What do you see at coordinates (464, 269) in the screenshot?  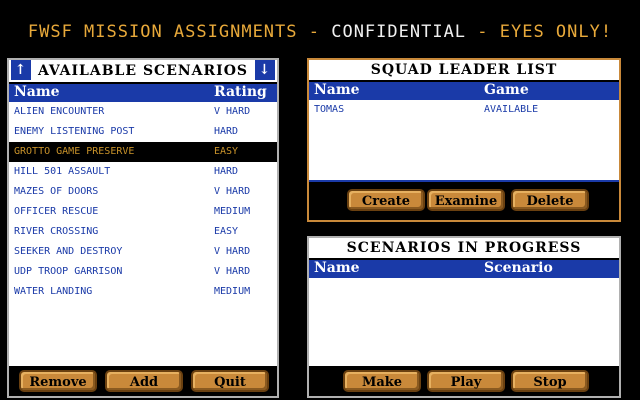 I see `progress-column-header: Name Scenario` at bounding box center [464, 269].